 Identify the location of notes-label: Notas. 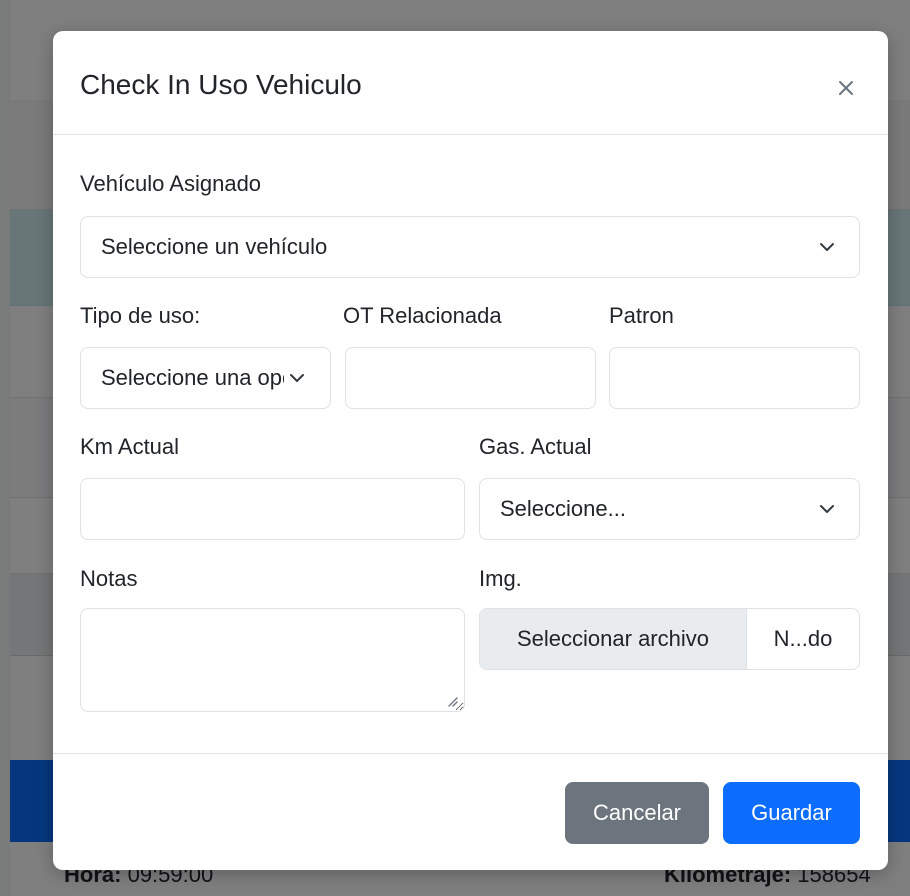
(109, 578).